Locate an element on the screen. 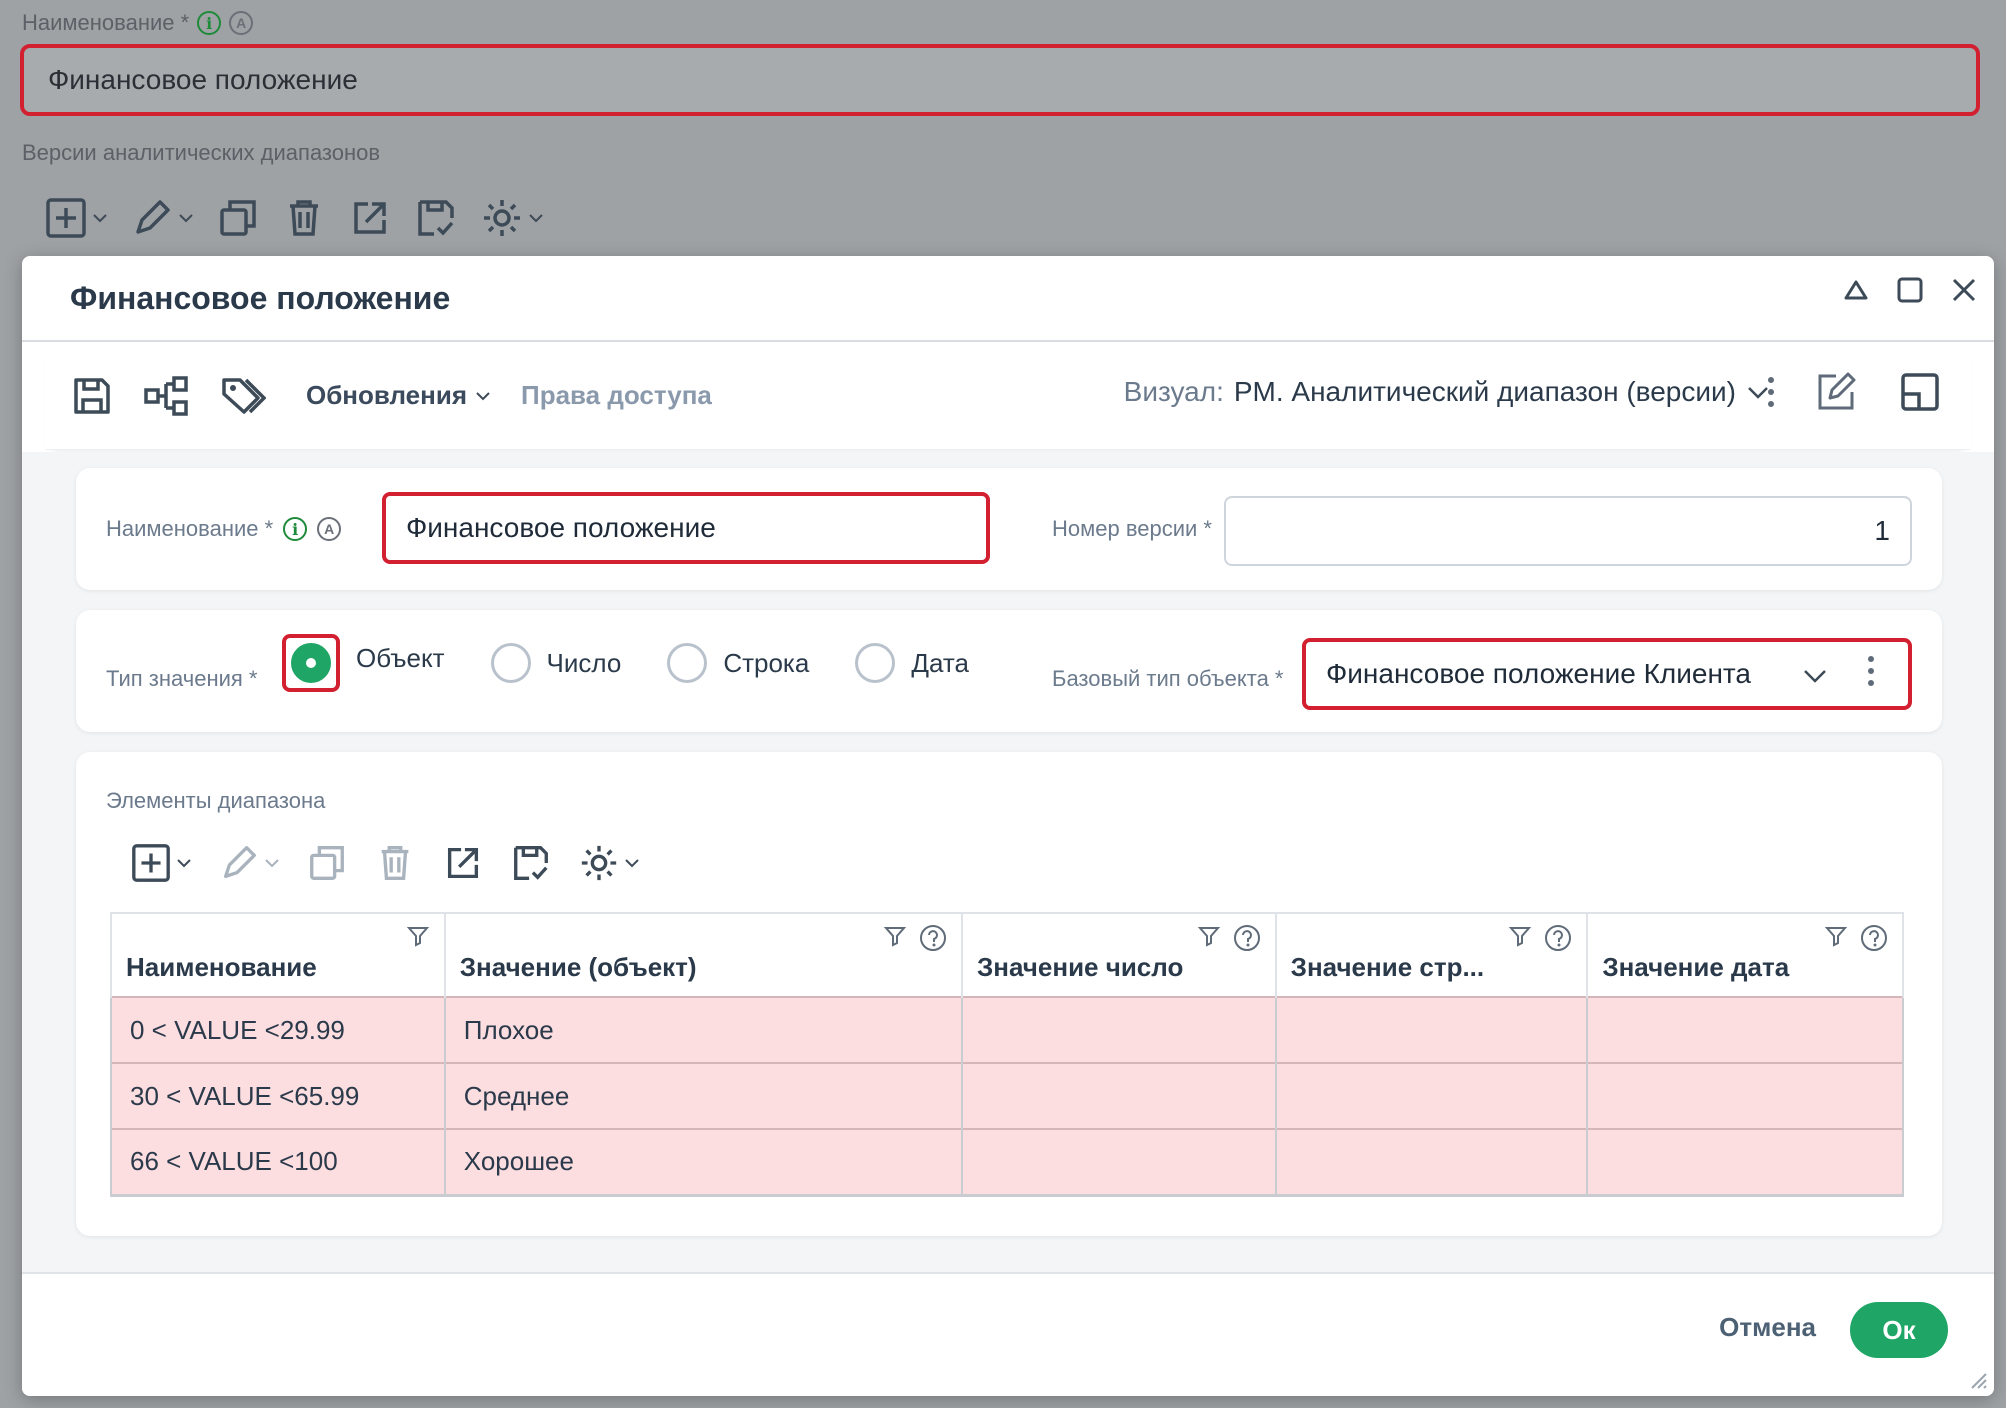 The image size is (2006, 1408). bg-add-button is located at coordinates (76, 218).